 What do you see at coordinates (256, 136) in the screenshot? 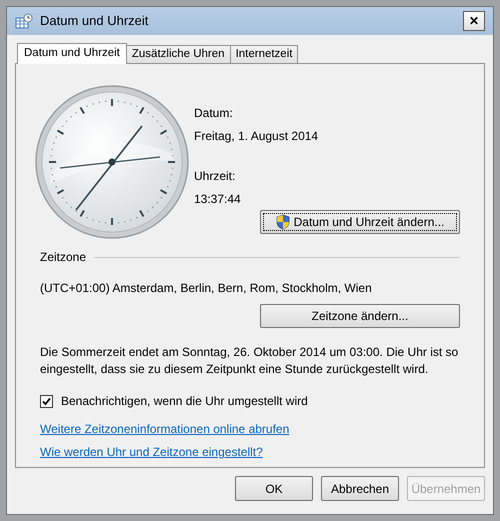
I see `date-value: Freitag, 1. August 2014` at bounding box center [256, 136].